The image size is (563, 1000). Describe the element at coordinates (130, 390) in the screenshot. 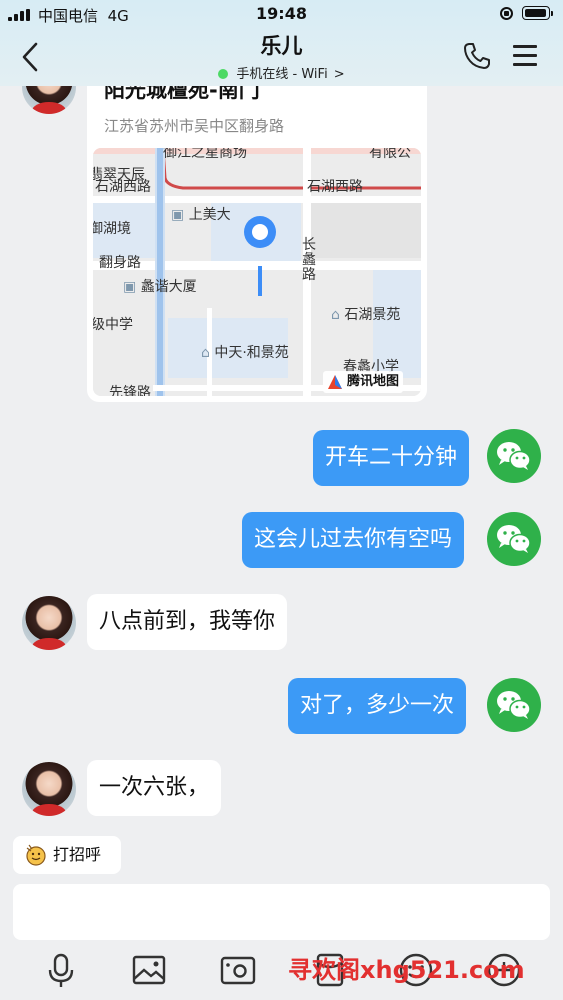

I see `map-label: 先锋路` at that location.